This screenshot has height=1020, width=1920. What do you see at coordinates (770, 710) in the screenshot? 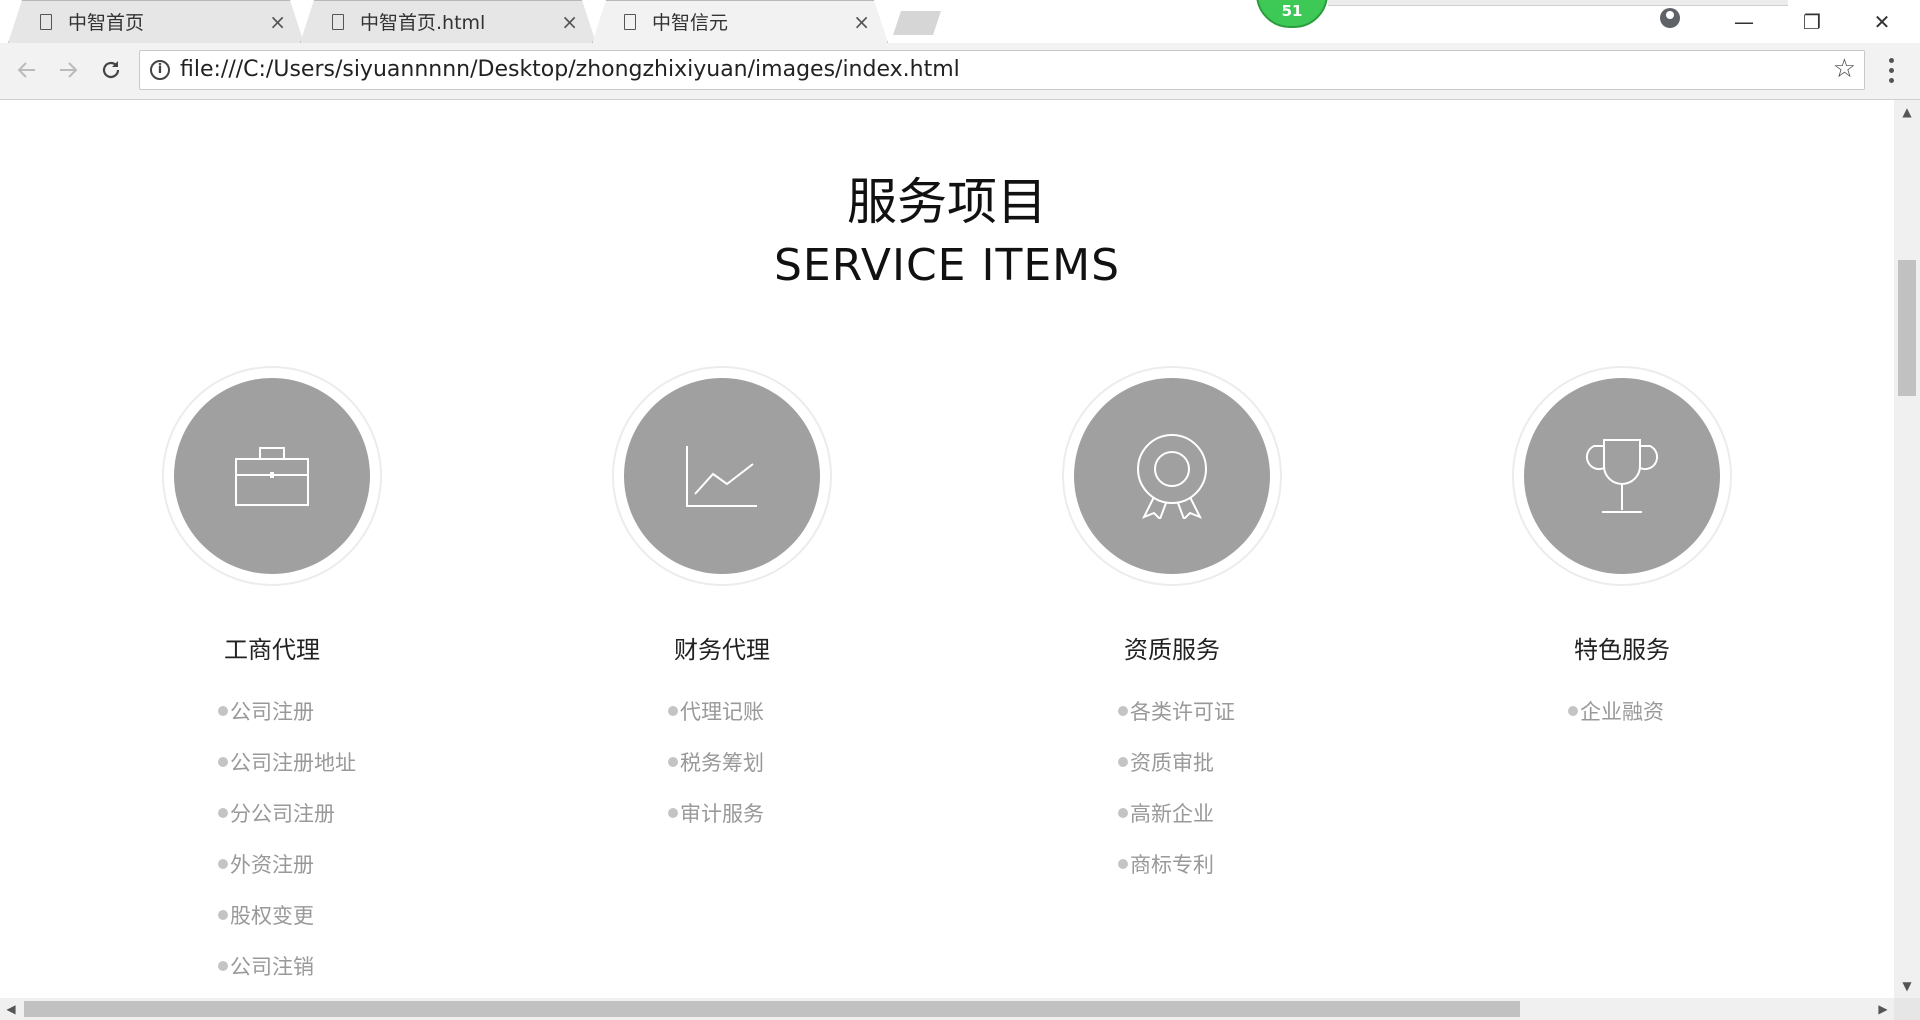
I see `service-item: 代理记账` at bounding box center [770, 710].